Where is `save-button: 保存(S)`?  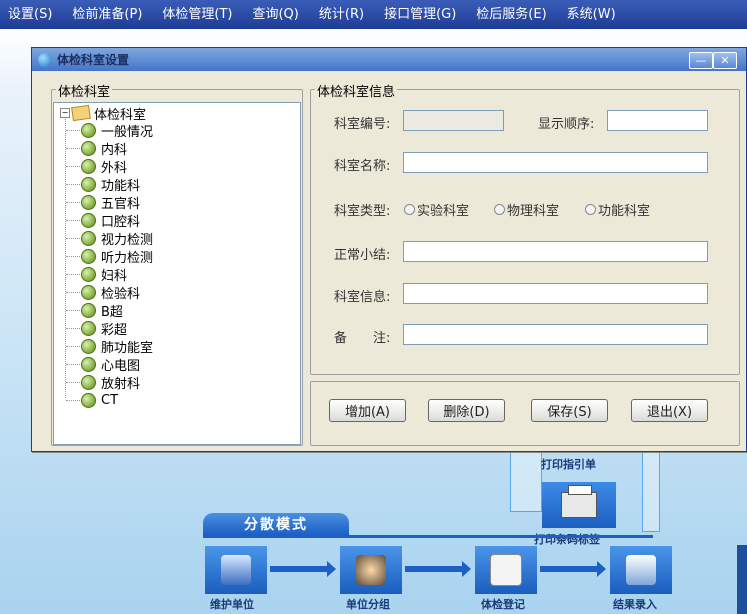 save-button: 保存(S) is located at coordinates (569, 410).